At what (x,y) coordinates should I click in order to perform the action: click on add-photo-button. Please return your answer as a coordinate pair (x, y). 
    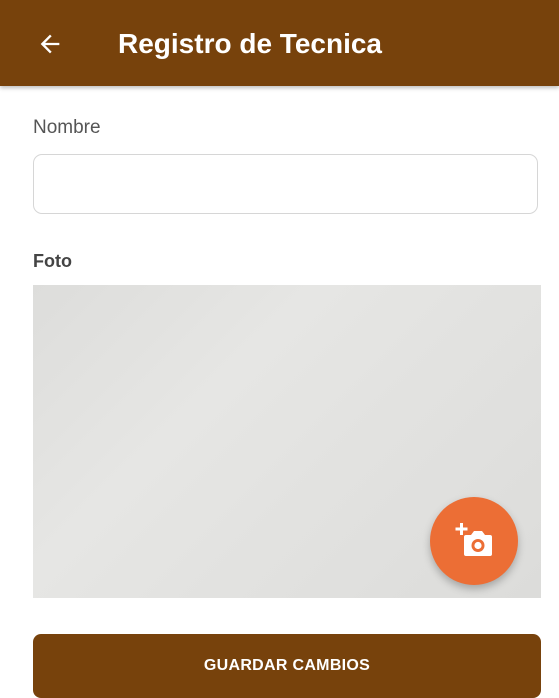
    Looking at the image, I should click on (474, 541).